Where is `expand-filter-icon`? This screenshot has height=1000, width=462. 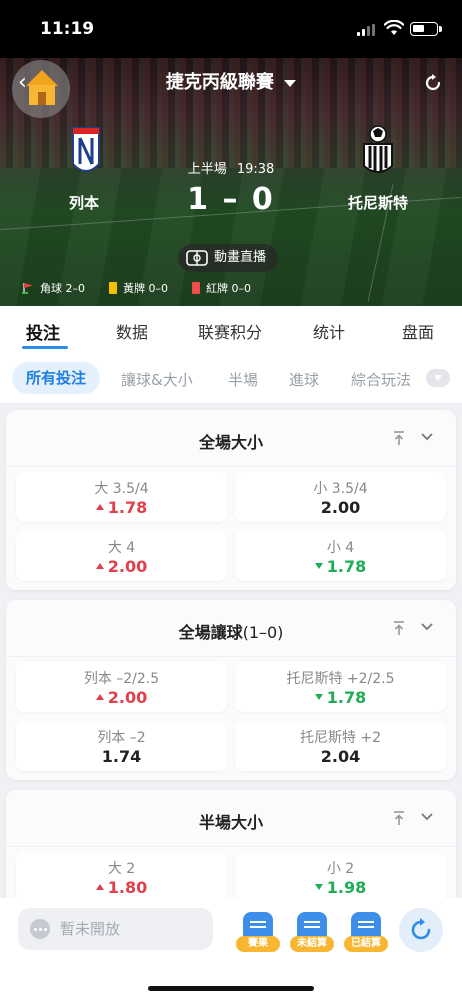
expand-filter-icon is located at coordinates (438, 378).